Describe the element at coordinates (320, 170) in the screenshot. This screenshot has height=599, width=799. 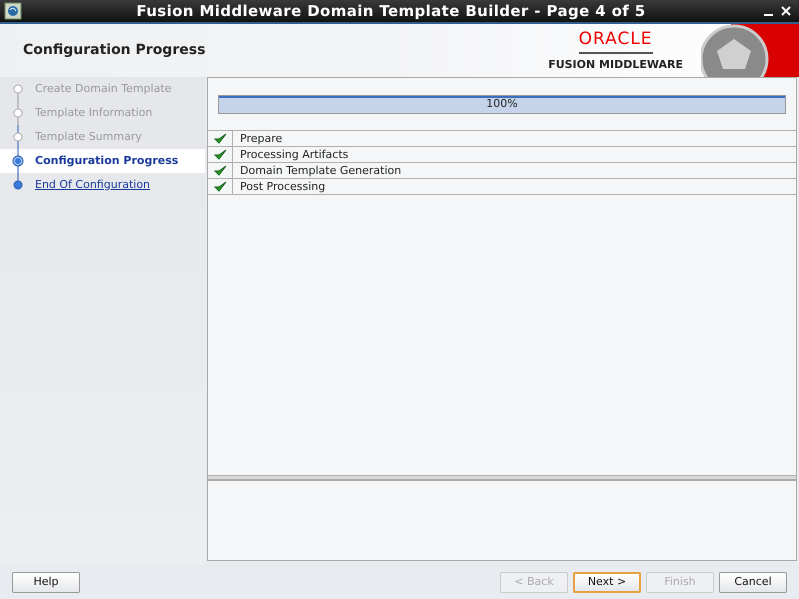
I see `task-name: Domain Template Generation` at that location.